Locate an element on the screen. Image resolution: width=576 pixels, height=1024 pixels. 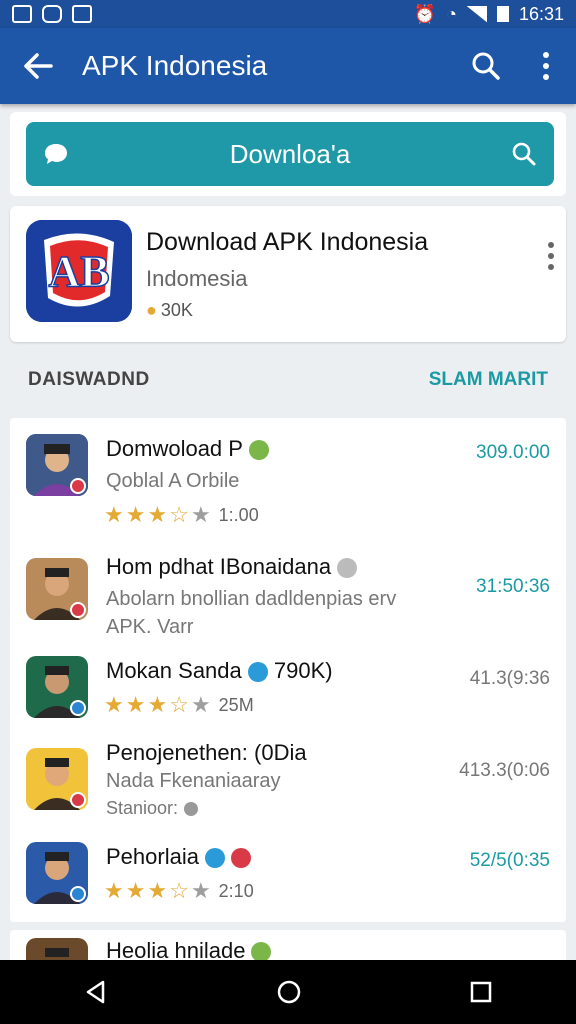
app-logo: AB is located at coordinates (79, 271).